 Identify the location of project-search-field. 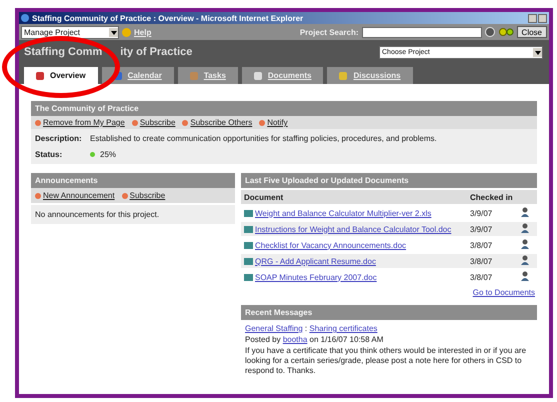
(422, 32).